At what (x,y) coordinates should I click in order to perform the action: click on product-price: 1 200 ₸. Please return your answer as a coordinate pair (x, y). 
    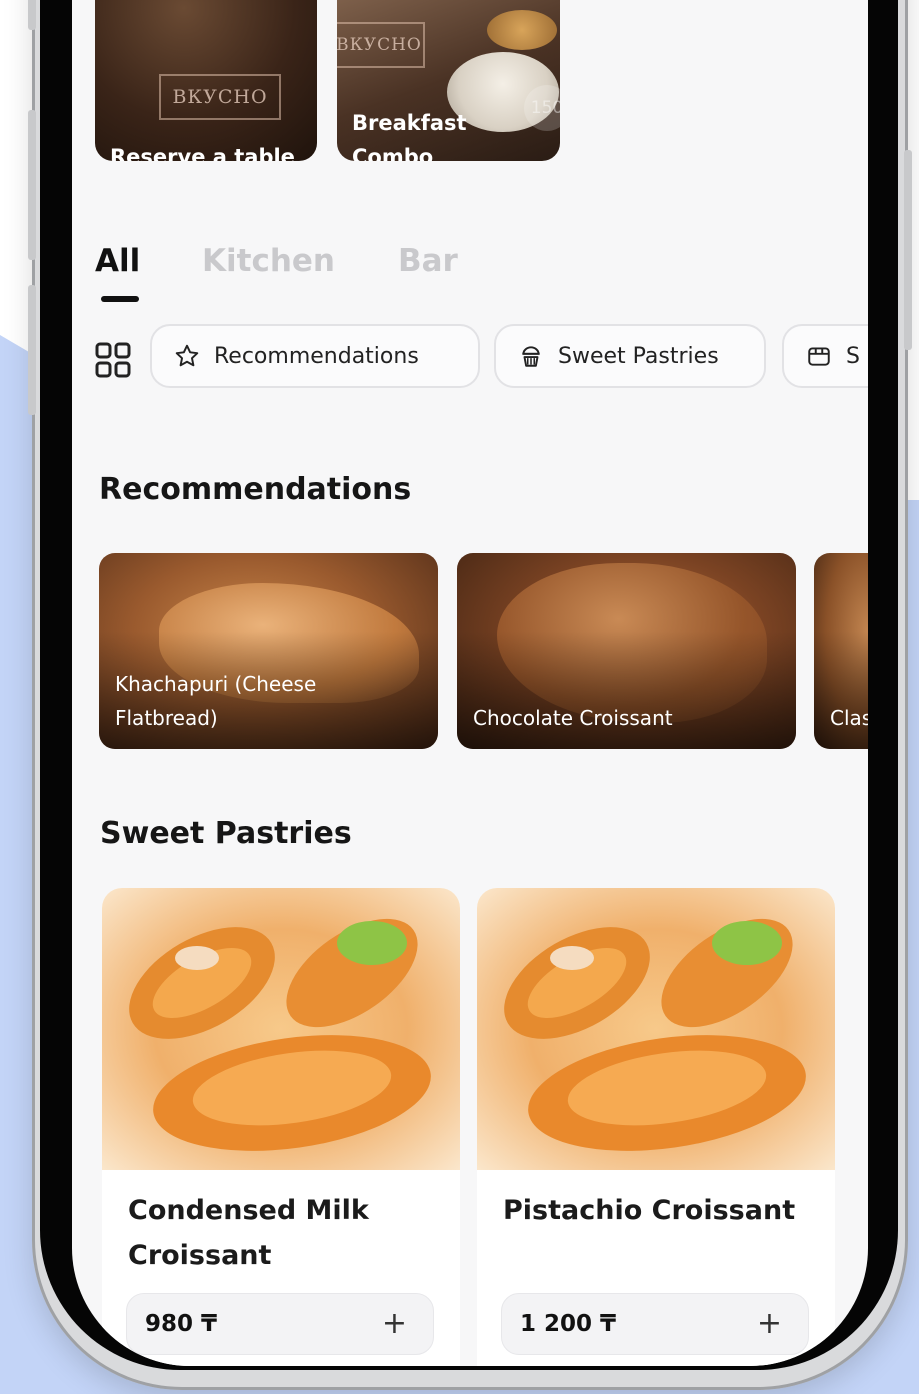
    Looking at the image, I should click on (568, 1324).